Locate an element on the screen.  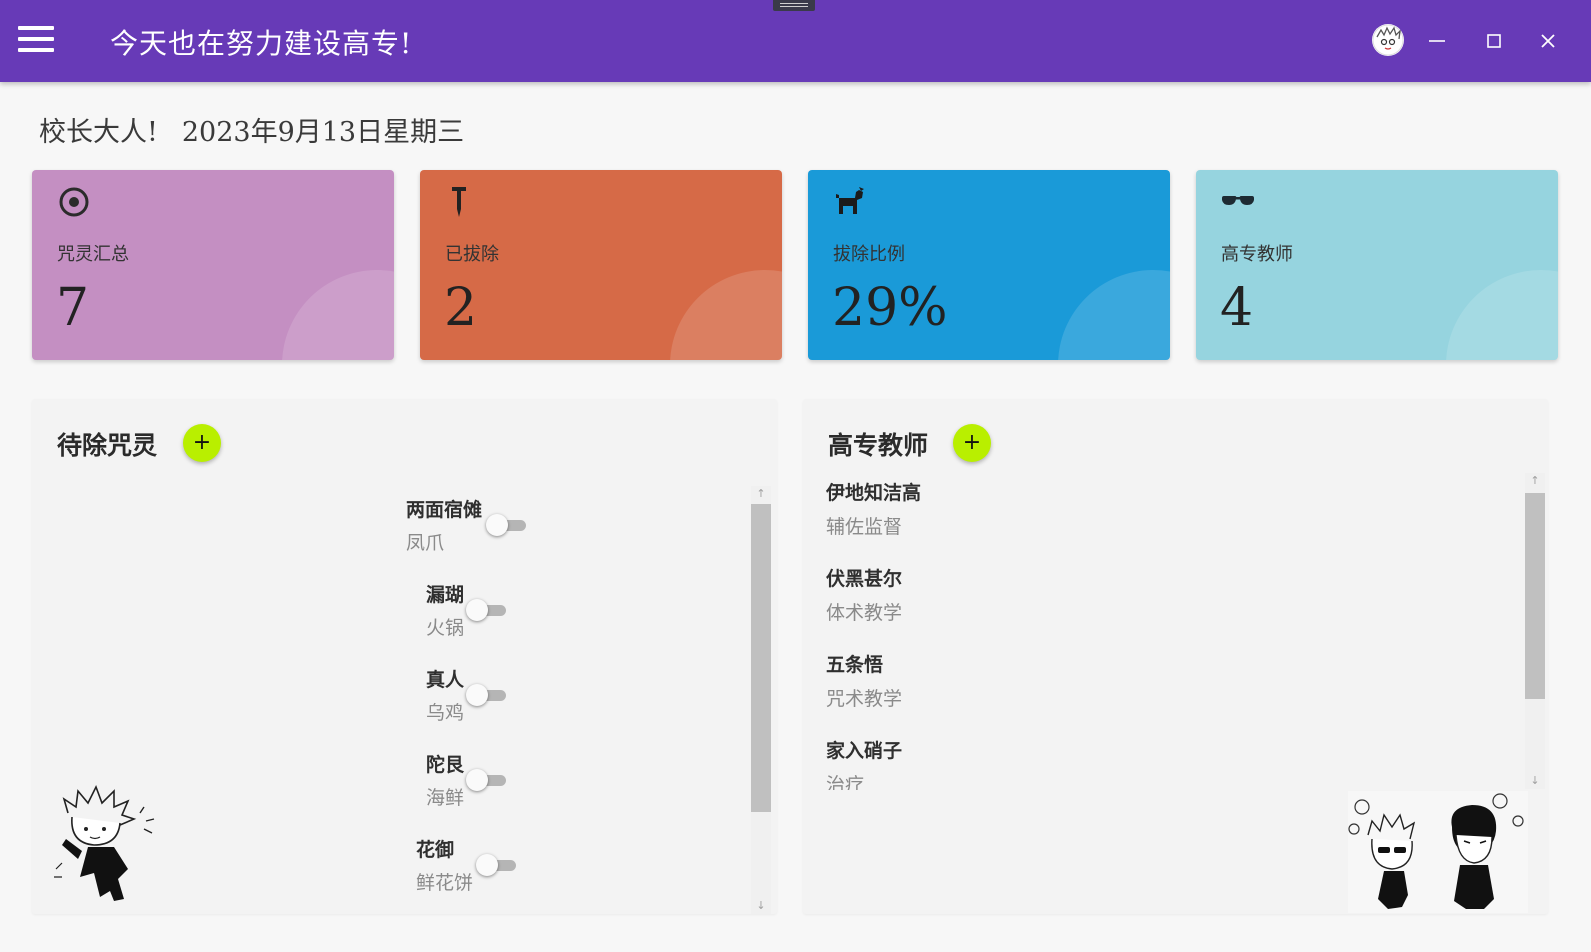
close-button is located at coordinates (1548, 41).